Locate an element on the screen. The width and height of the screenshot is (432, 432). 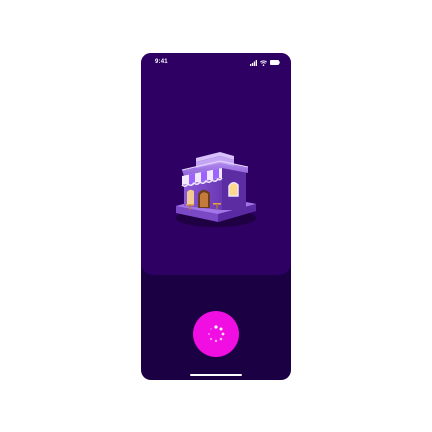
status-time: 9:41 is located at coordinates (161, 62).